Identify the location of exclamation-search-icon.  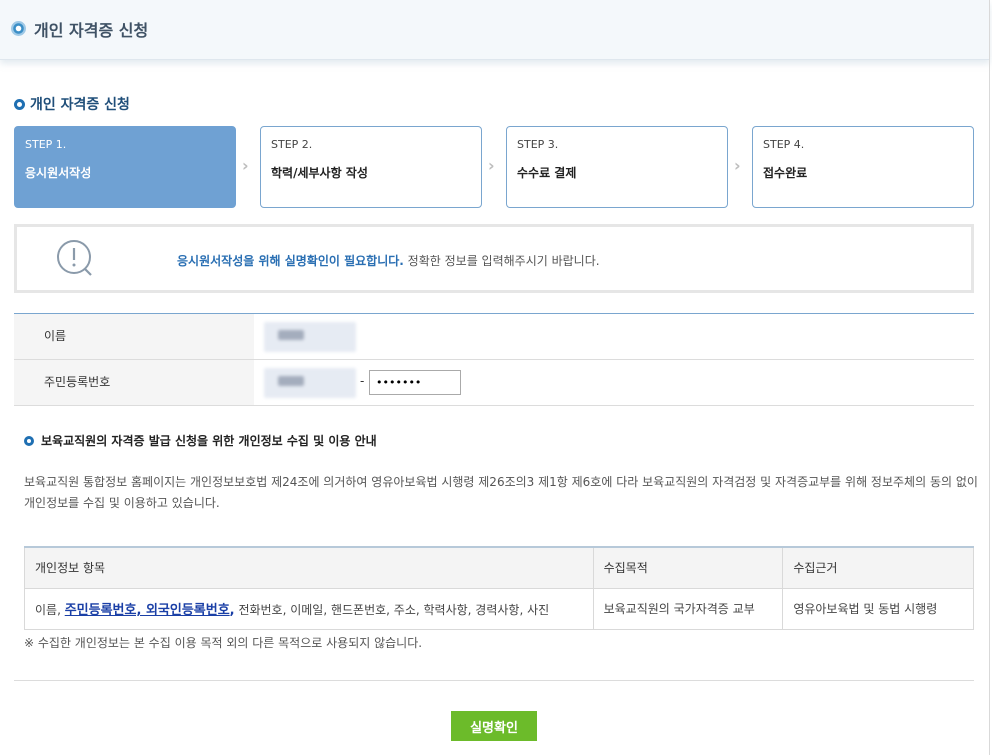
(74, 258).